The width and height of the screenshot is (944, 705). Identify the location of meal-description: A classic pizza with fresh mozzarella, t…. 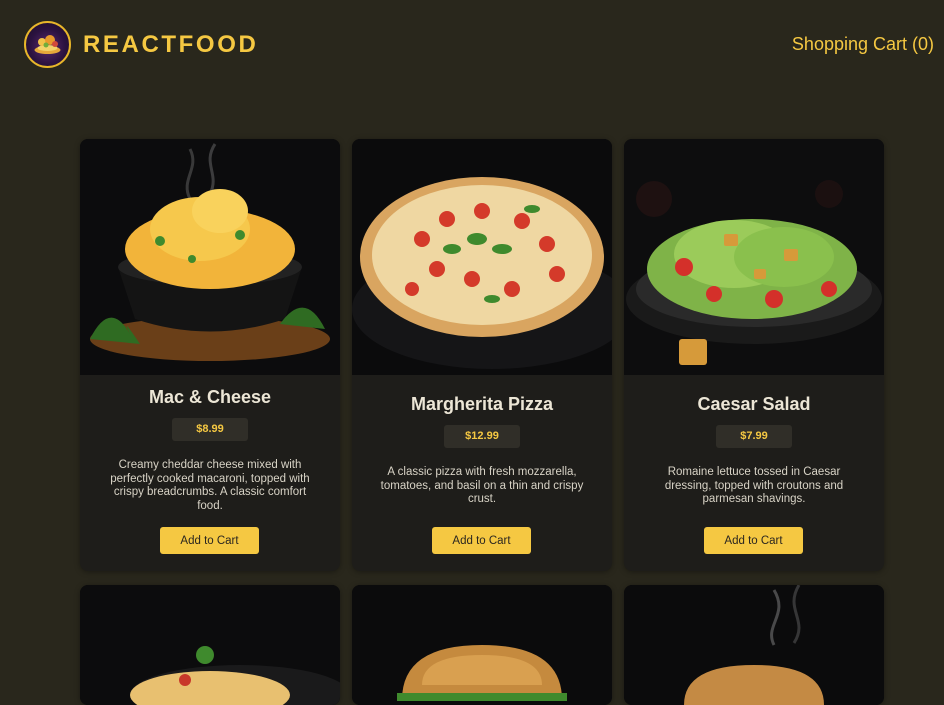
(482, 486).